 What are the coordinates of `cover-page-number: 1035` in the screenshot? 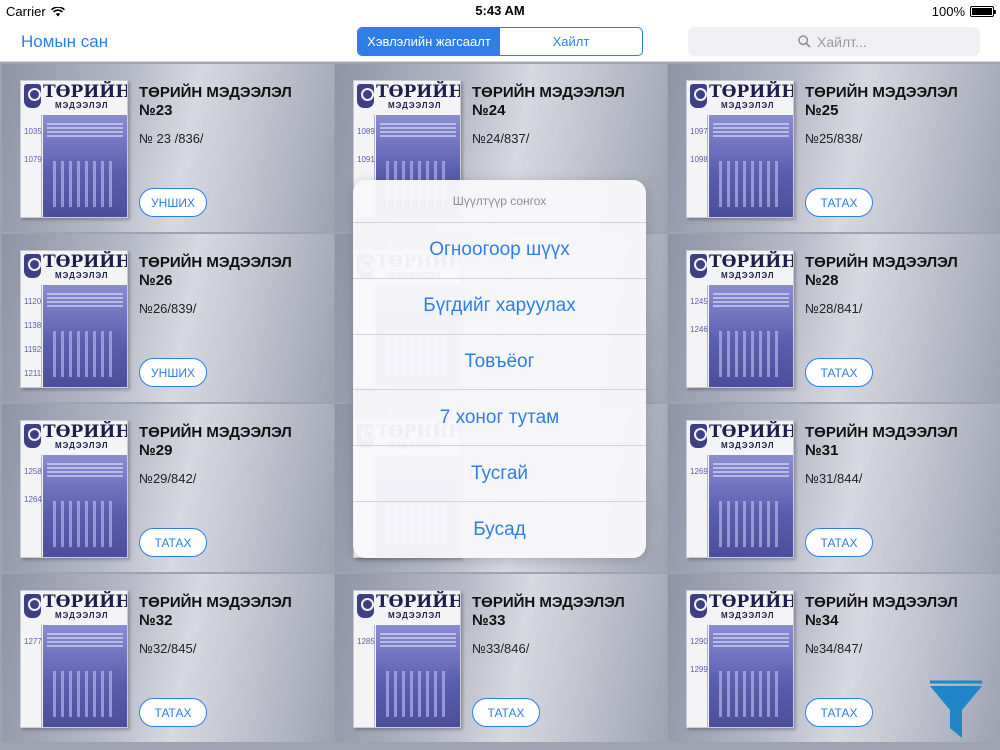 It's located at (33, 131).